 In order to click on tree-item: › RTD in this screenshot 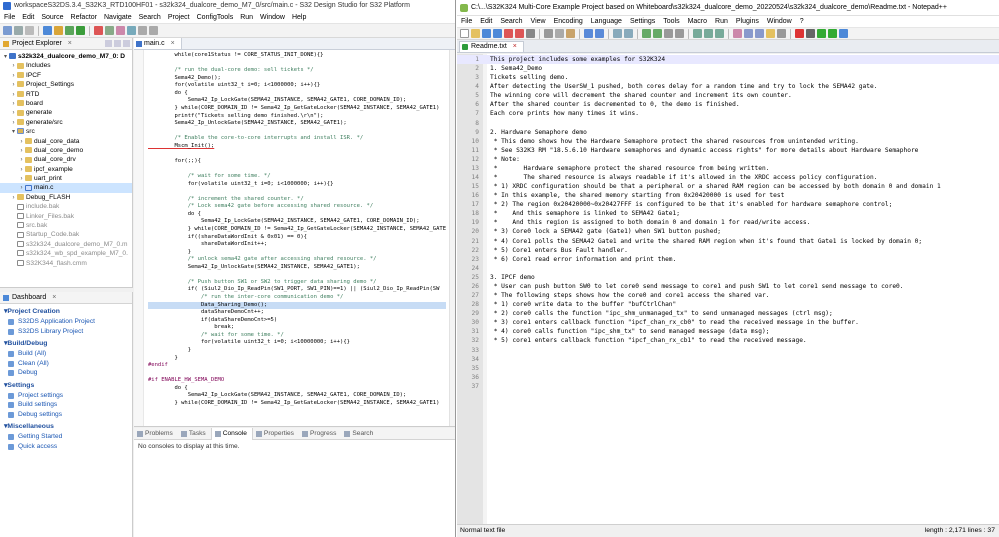, I will do `click(66, 94)`.